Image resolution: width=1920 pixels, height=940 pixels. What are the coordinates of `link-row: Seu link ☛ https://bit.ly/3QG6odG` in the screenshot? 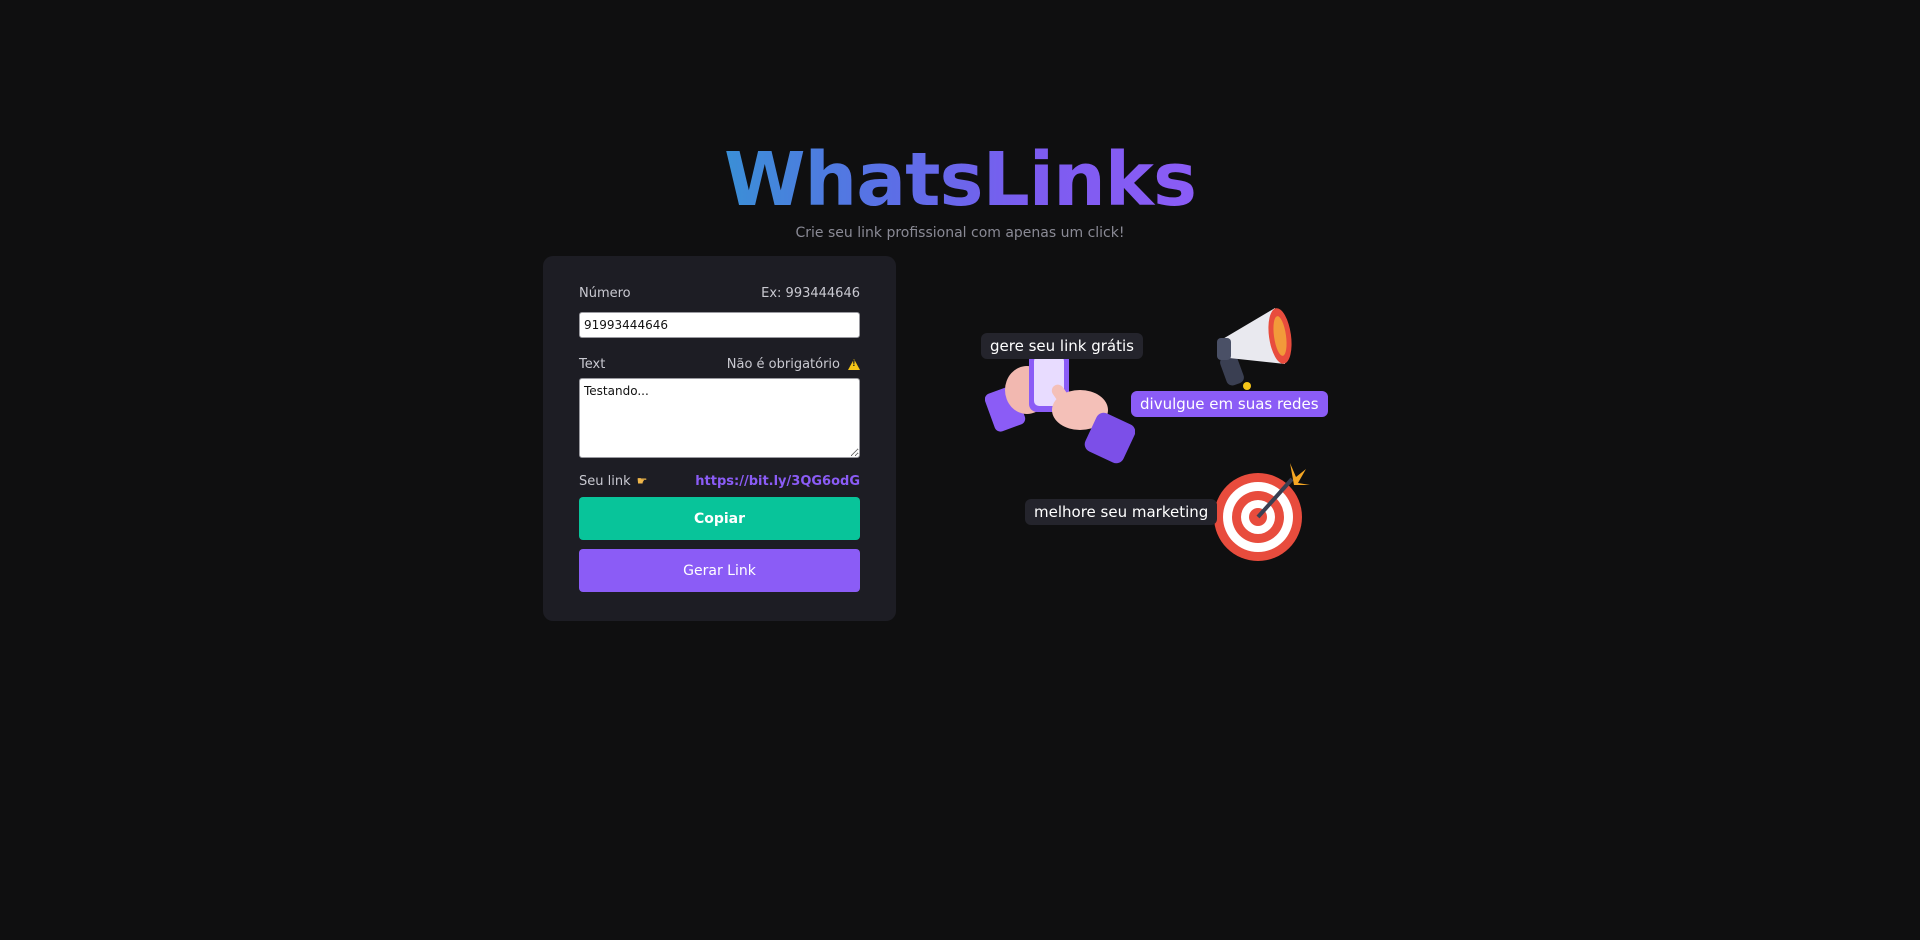 It's located at (719, 481).